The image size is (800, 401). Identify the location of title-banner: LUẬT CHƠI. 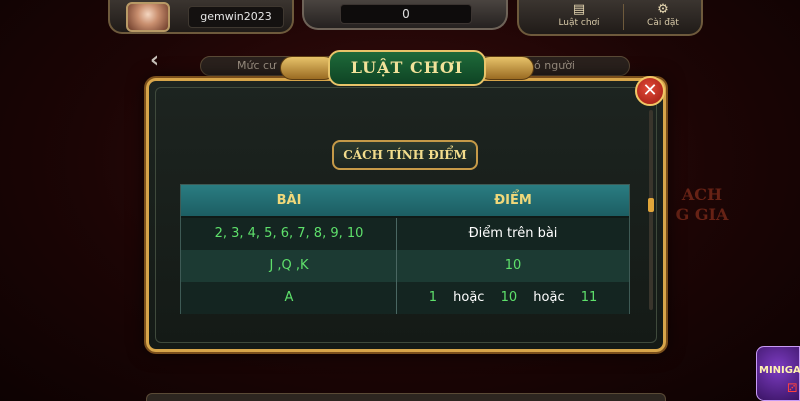
(407, 69).